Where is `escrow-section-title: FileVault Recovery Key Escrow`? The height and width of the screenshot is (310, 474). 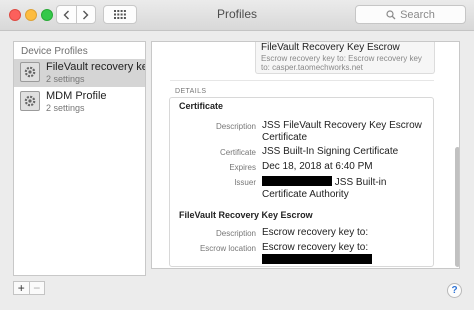
escrow-section-title: FileVault Recovery Key Escrow is located at coordinates (246, 215).